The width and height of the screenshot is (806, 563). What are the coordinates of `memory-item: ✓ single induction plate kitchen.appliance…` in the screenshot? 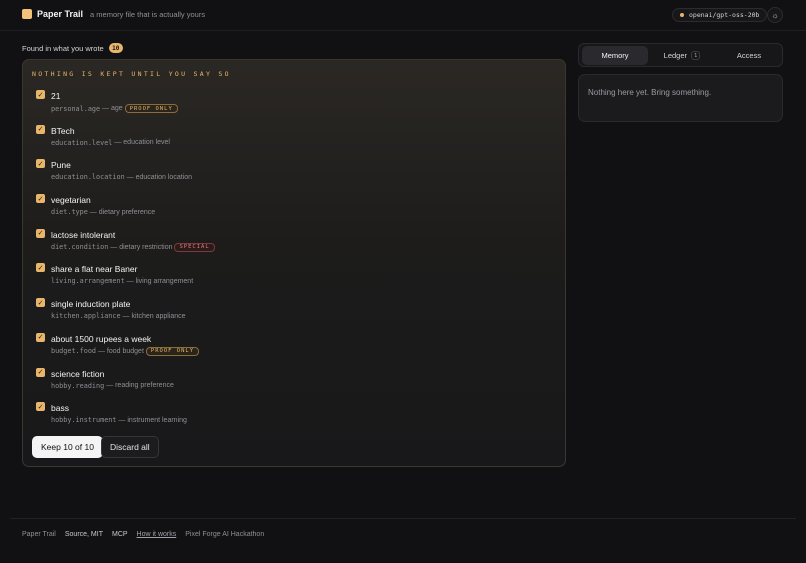 It's located at (296, 315).